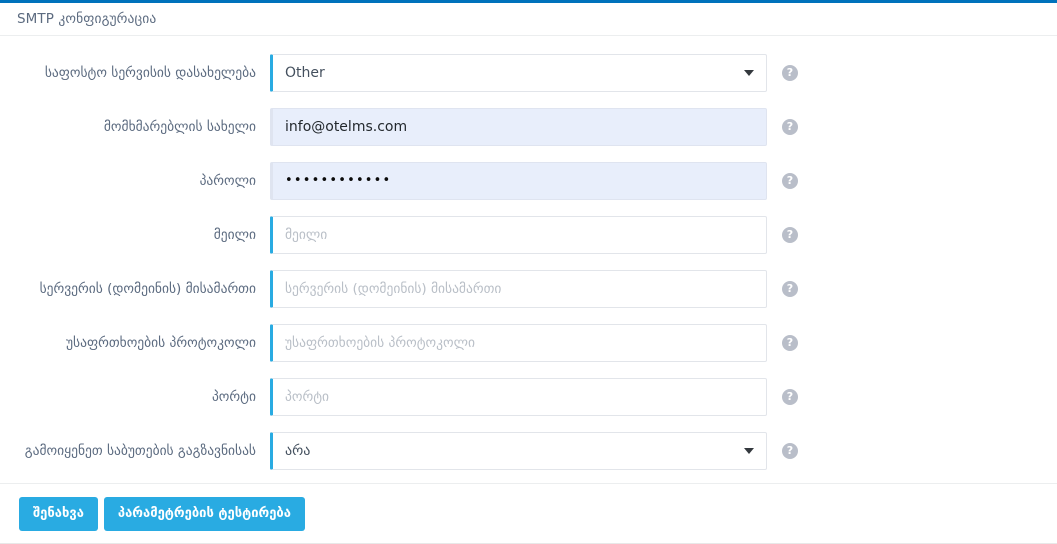 Image resolution: width=1057 pixels, height=544 pixels. I want to click on field-placeholder: სერვერის (დომეინის) მისამართი, so click(393, 289).